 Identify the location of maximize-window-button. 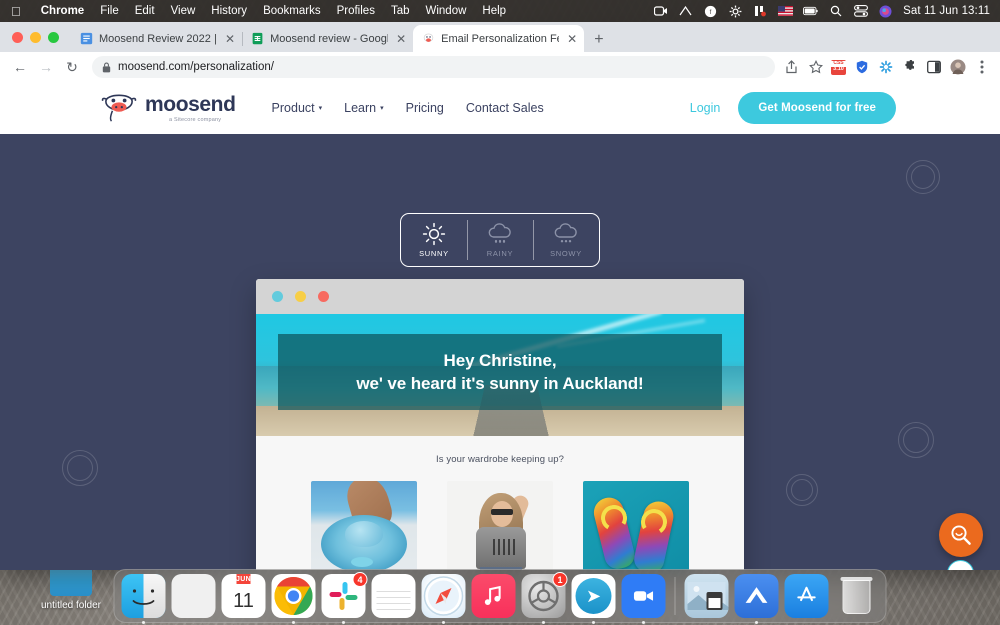
(53, 37).